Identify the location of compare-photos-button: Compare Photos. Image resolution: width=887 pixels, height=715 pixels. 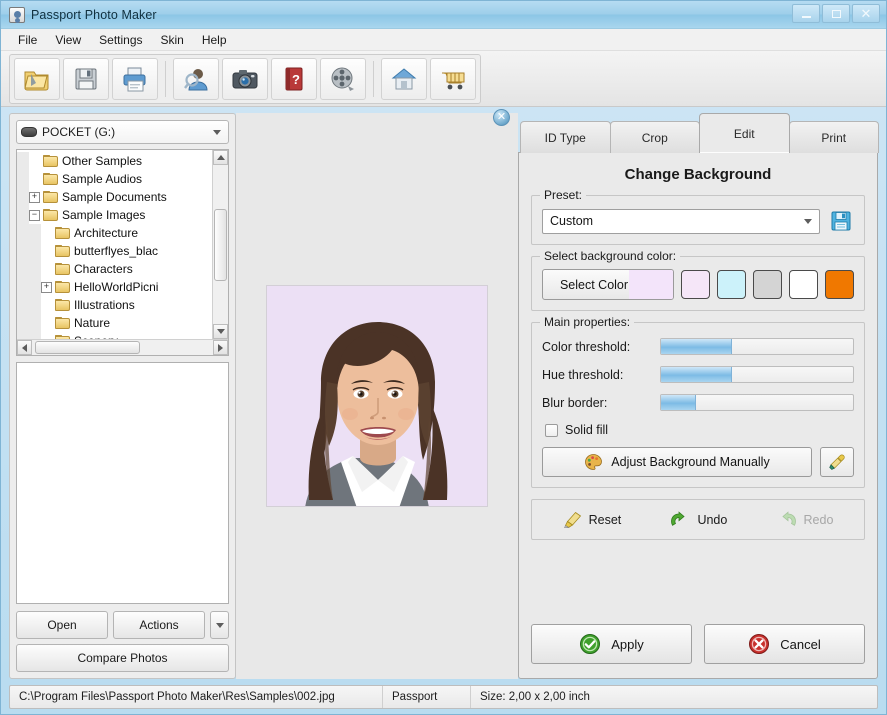
(122, 658).